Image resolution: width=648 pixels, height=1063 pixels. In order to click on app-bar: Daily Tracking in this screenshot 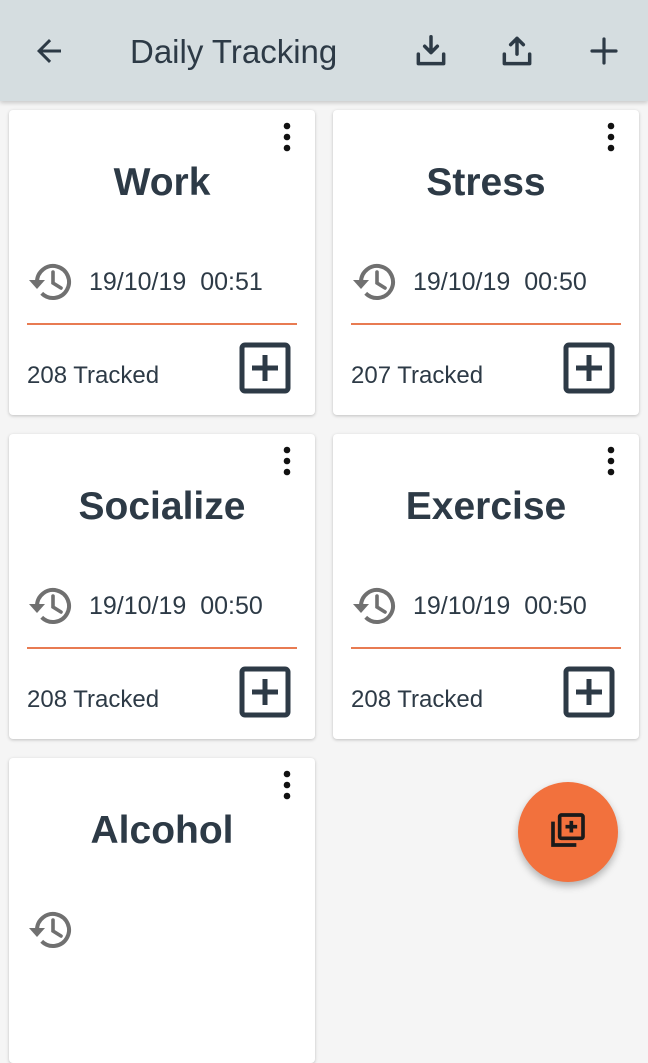, I will do `click(324, 50)`.